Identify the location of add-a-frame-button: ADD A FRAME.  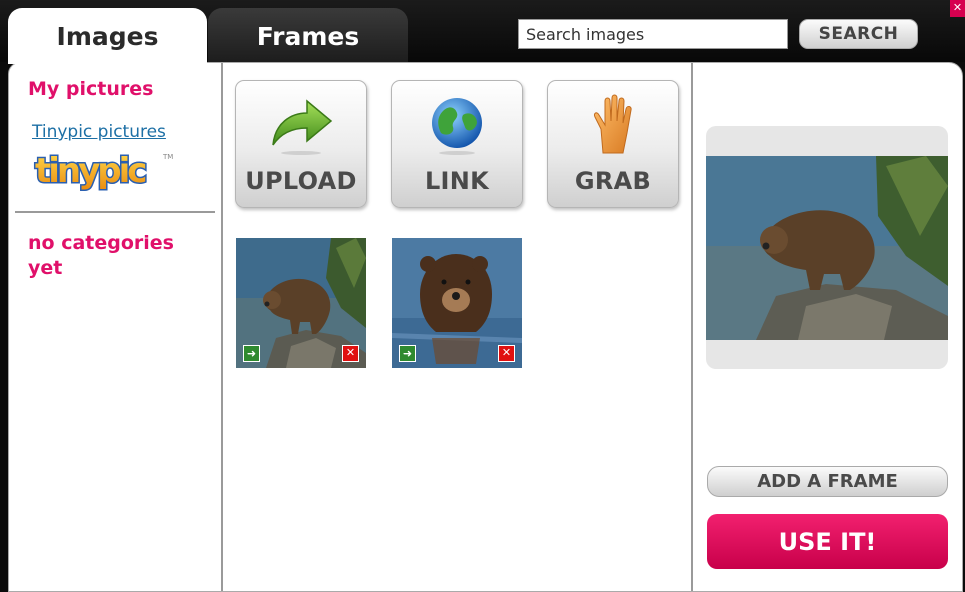
(827, 481).